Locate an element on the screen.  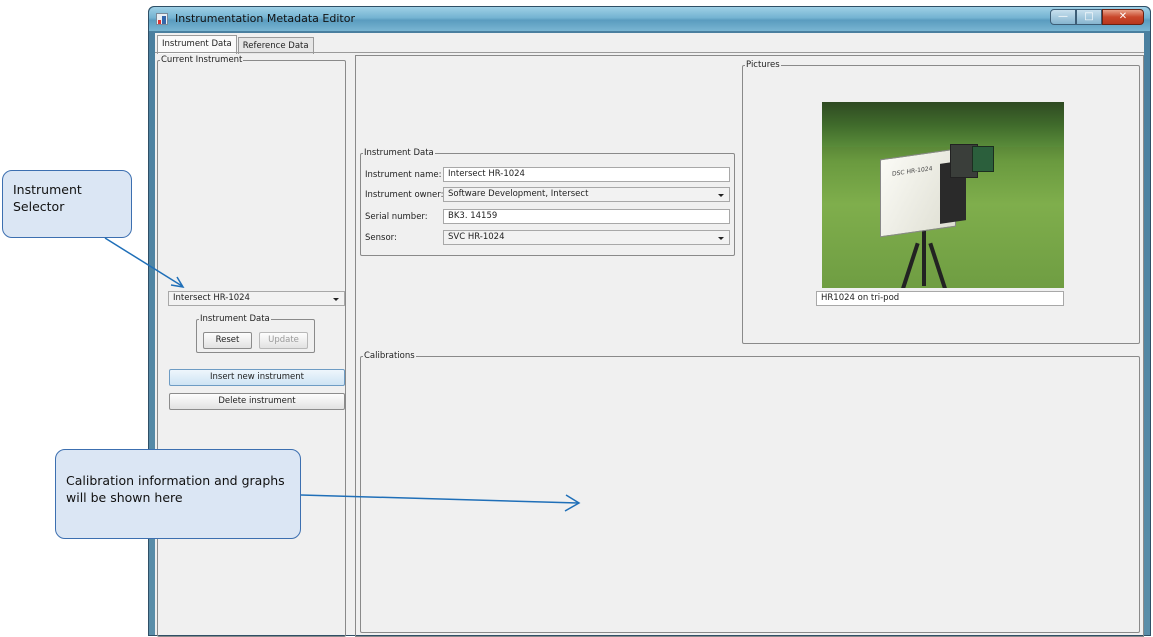
calibration-arrow-line is located at coordinates (439, 499).